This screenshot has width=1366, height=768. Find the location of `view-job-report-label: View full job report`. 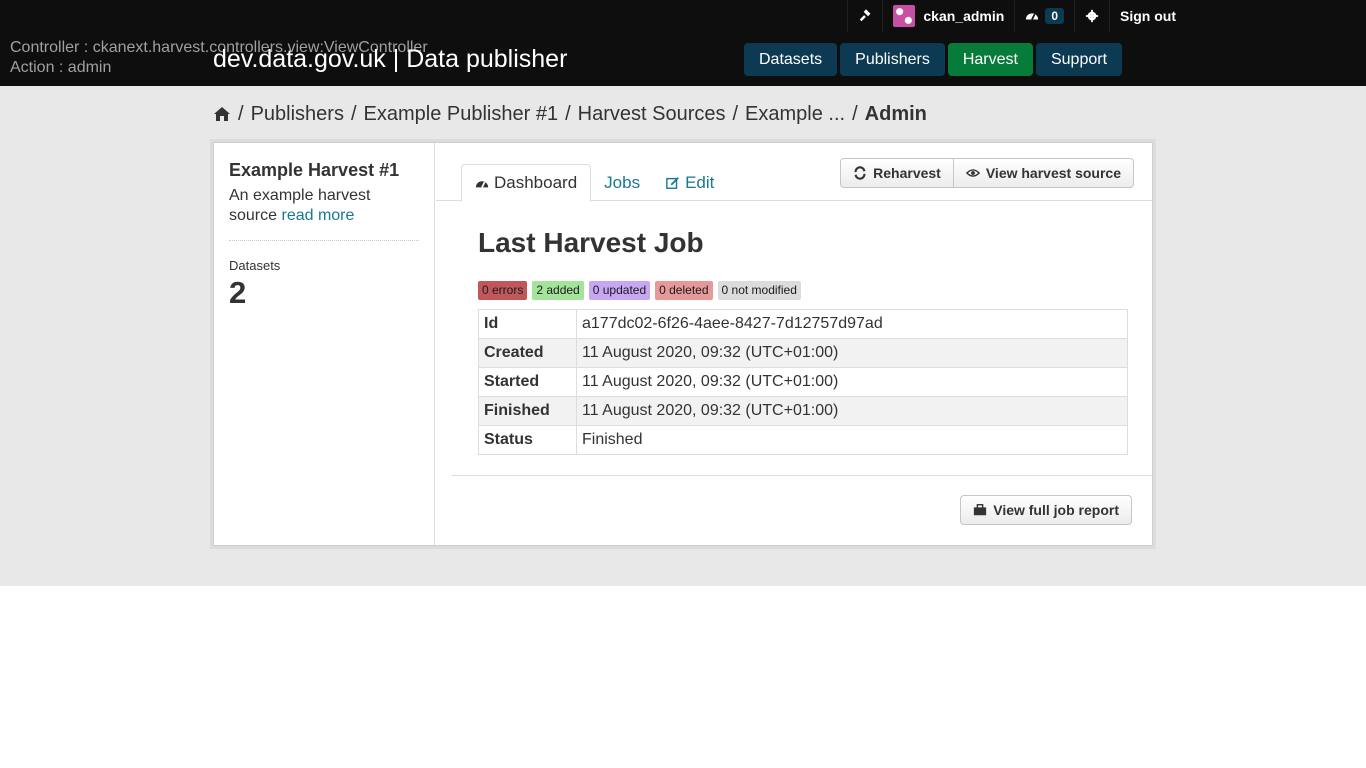

view-job-report-label: View full job report is located at coordinates (1056, 510).